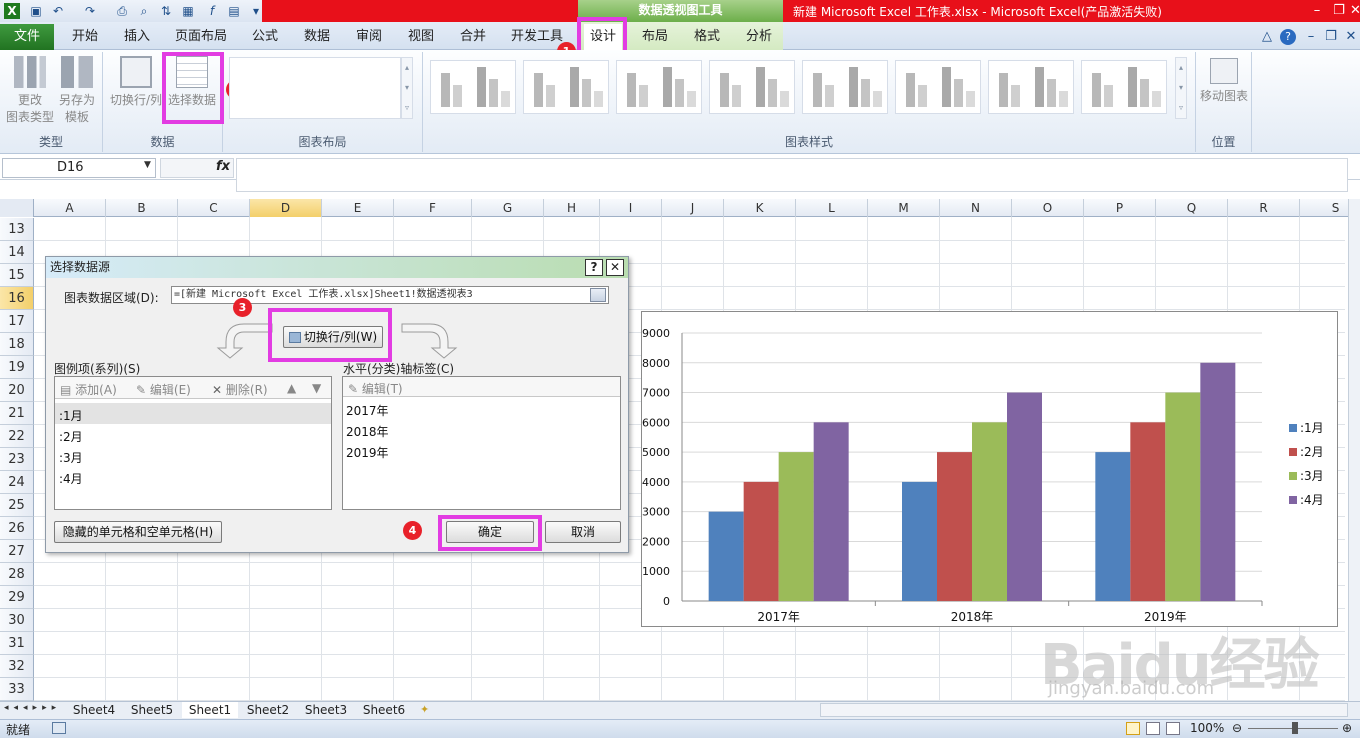  Describe the element at coordinates (1288, 37) in the screenshot. I see `help-icon: ?` at that location.